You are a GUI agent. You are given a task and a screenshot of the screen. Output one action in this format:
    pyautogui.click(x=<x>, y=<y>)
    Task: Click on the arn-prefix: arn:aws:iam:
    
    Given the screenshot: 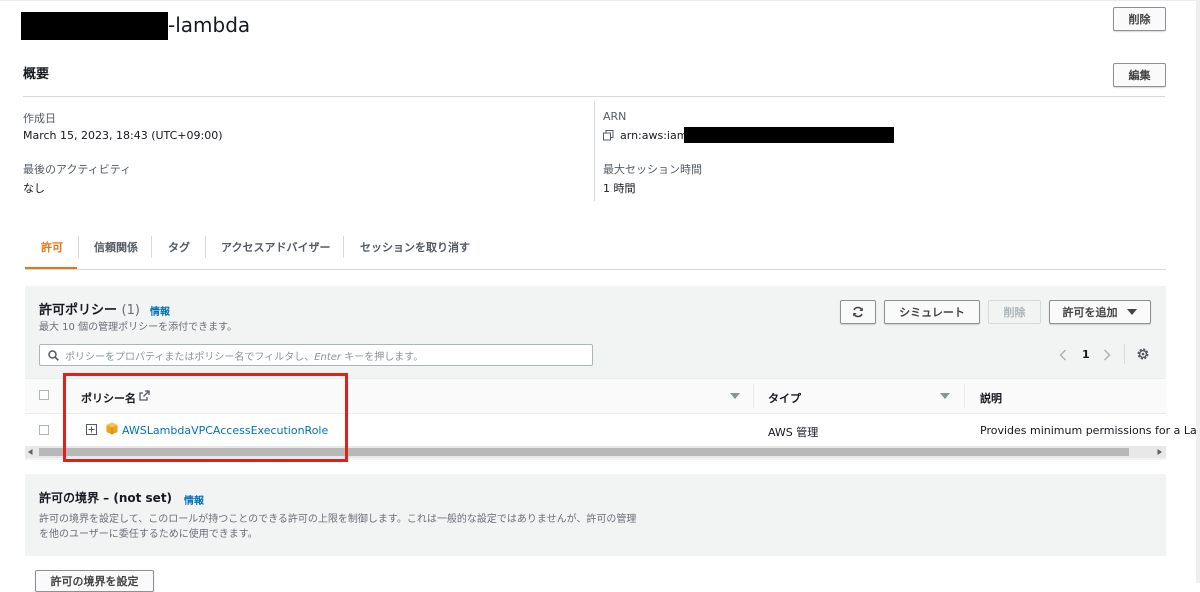 What is the action you would take?
    pyautogui.click(x=656, y=135)
    